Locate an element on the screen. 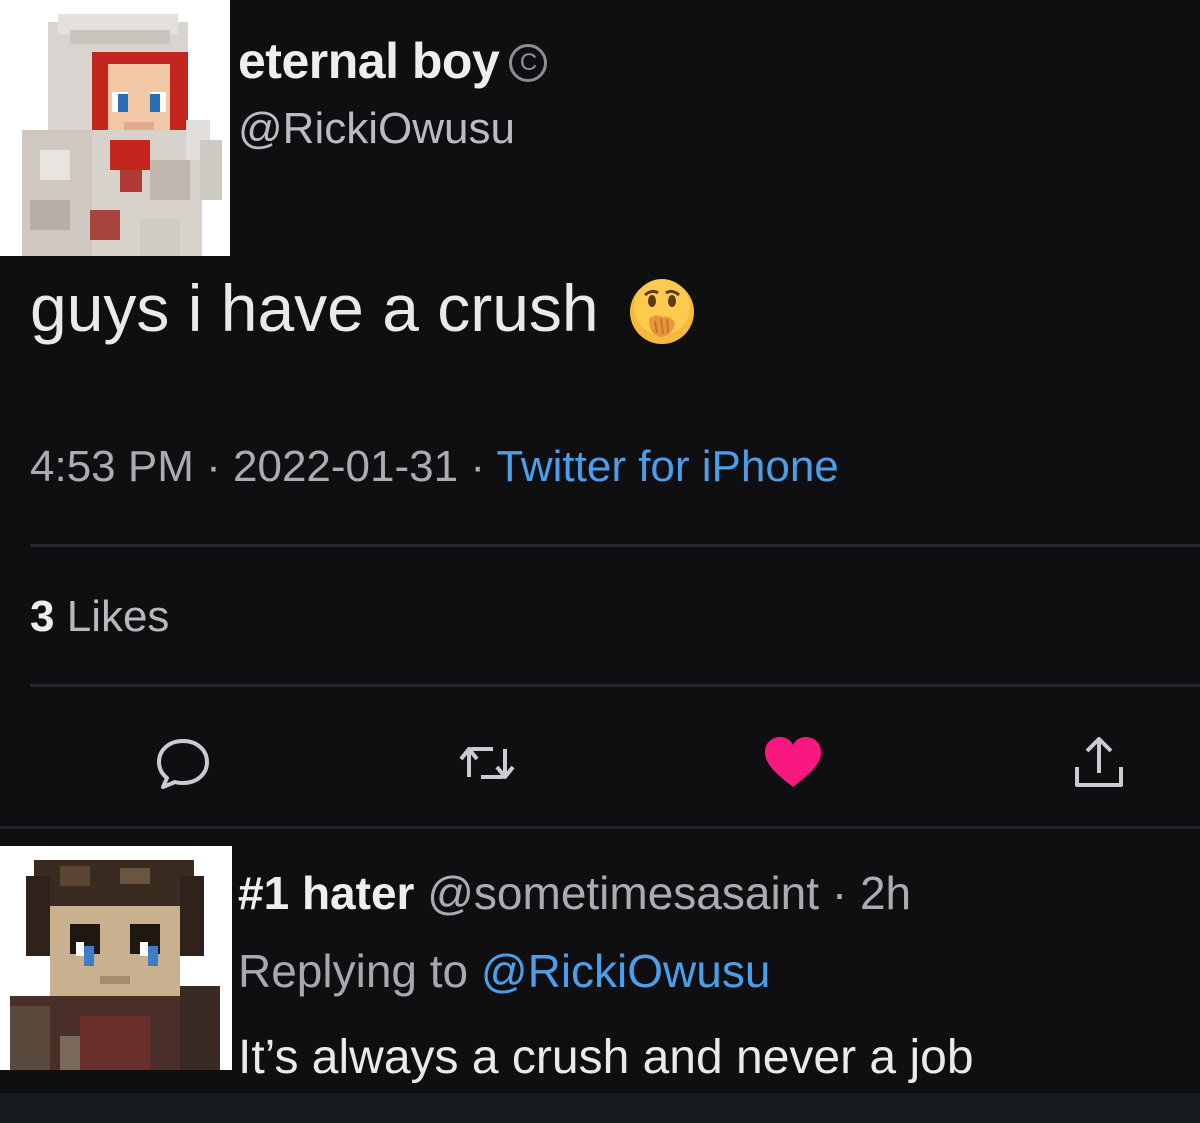 This screenshot has height=1123, width=1200. display-name-text: eternal boy is located at coordinates (369, 61).